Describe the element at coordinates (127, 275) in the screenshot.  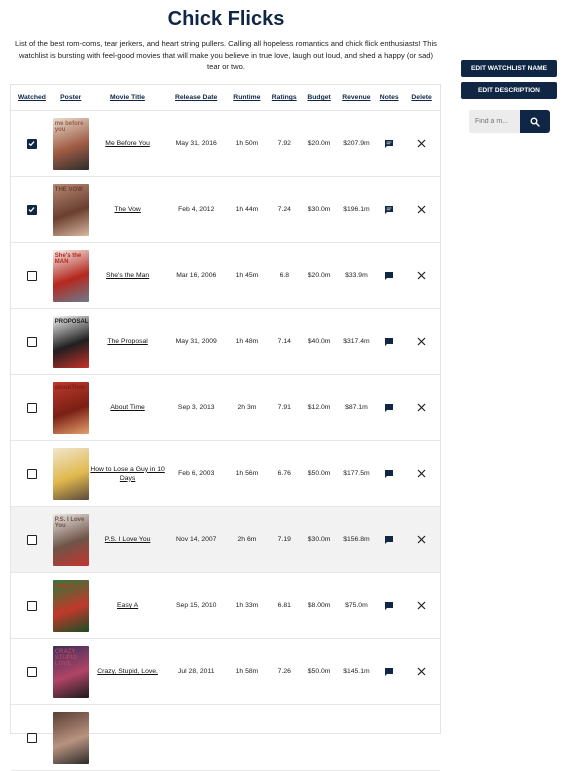
I see `movie-title-link: She's the Man` at that location.